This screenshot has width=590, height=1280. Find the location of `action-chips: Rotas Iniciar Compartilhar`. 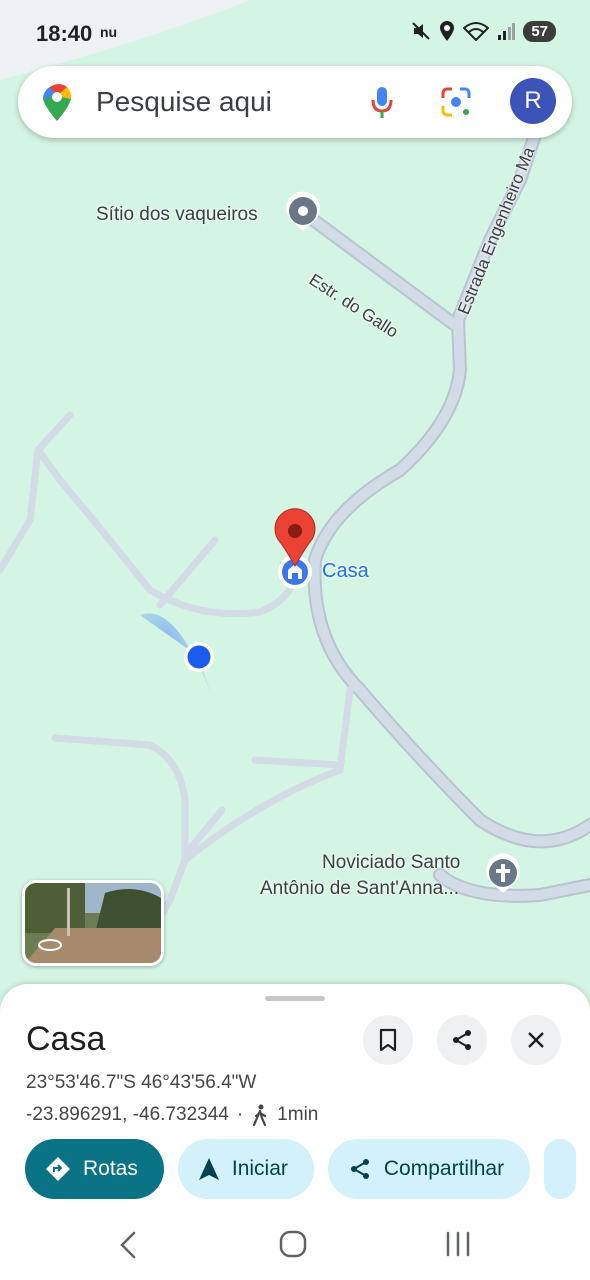

action-chips: Rotas Iniciar Compartilhar is located at coordinates (301, 1170).